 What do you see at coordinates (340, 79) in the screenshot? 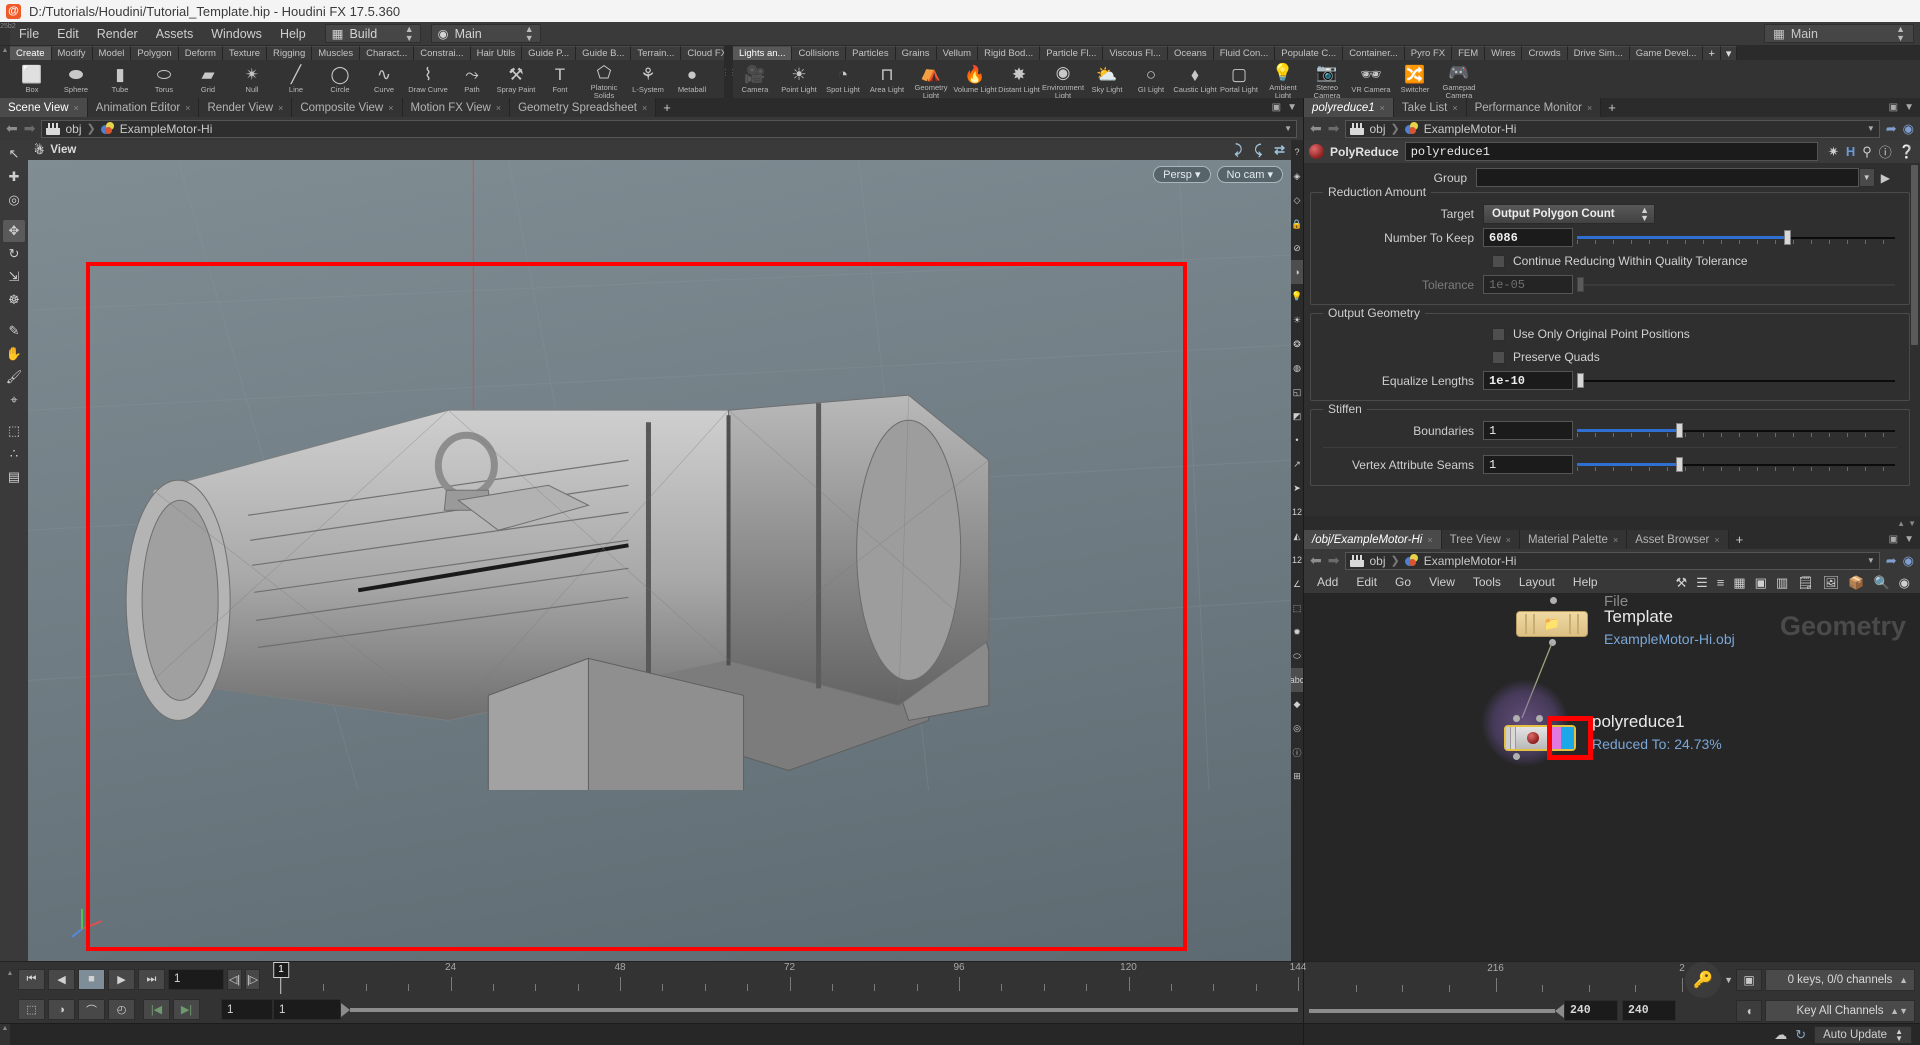
I see `shelf-button-circle: ◯ Circle` at bounding box center [340, 79].